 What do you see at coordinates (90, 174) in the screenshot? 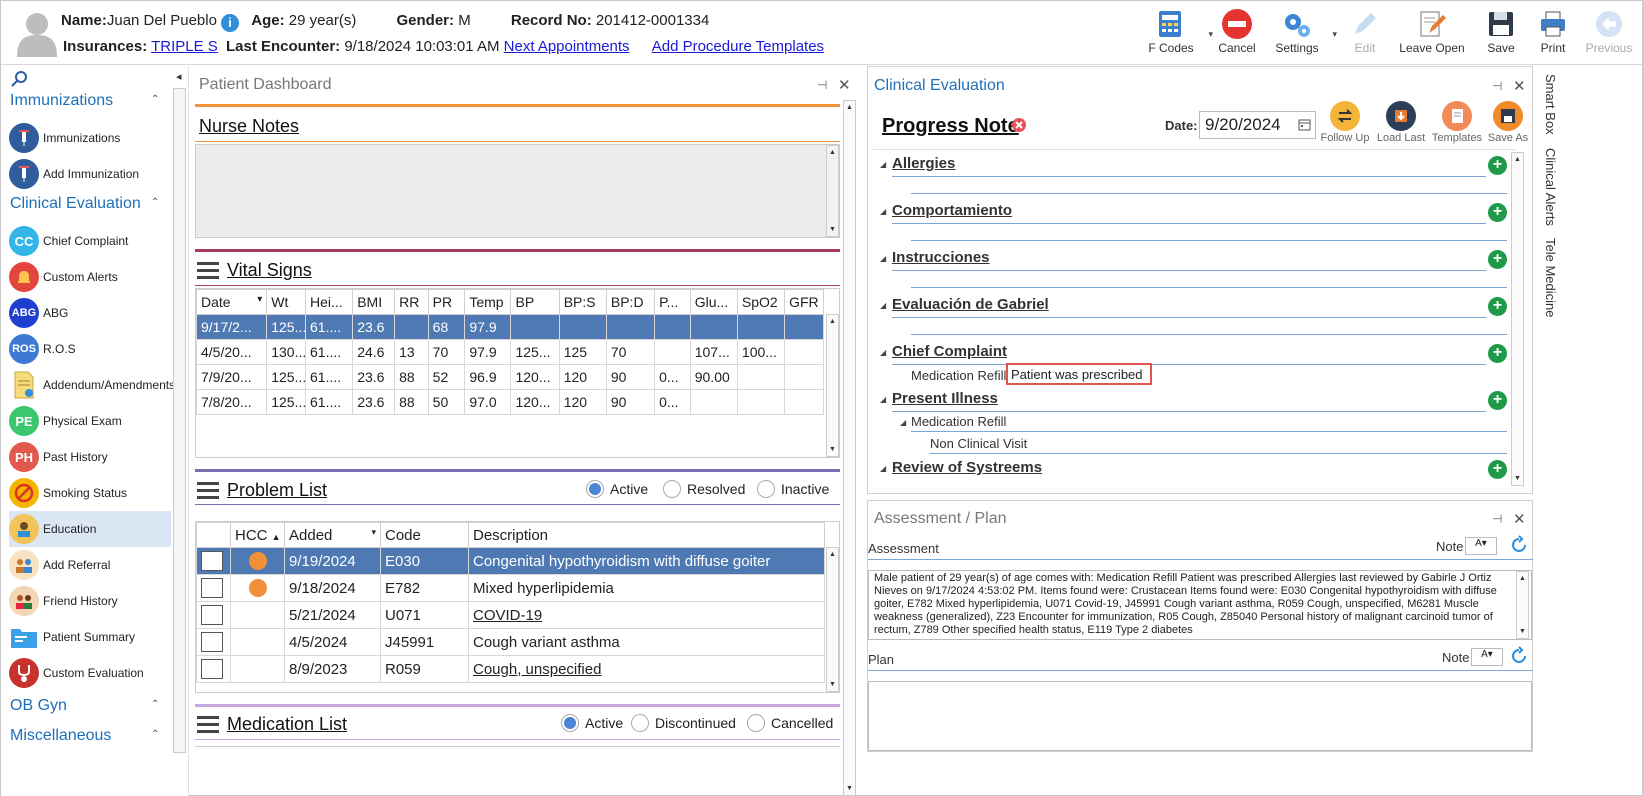
I see `sidebar-item-add-immunization: Add Immunization` at bounding box center [90, 174].